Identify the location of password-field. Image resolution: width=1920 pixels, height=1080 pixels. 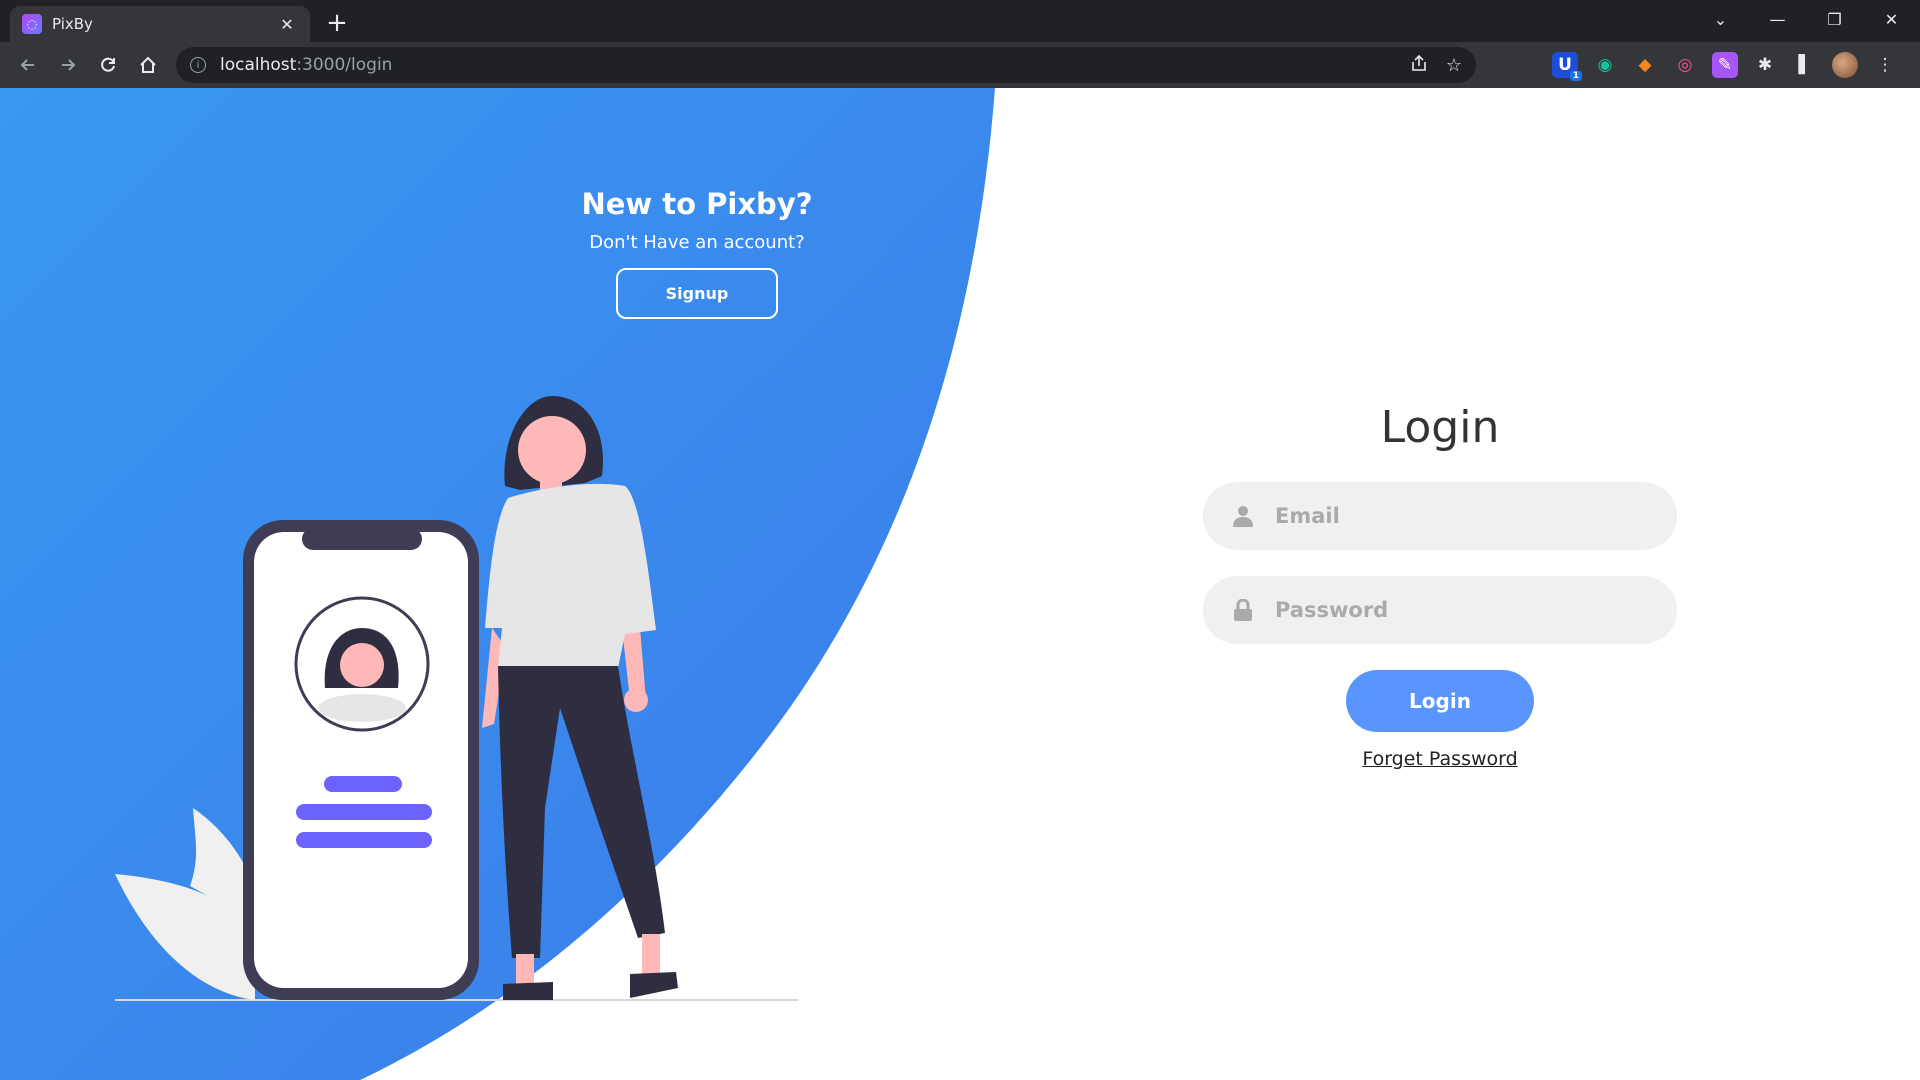
(1440, 610).